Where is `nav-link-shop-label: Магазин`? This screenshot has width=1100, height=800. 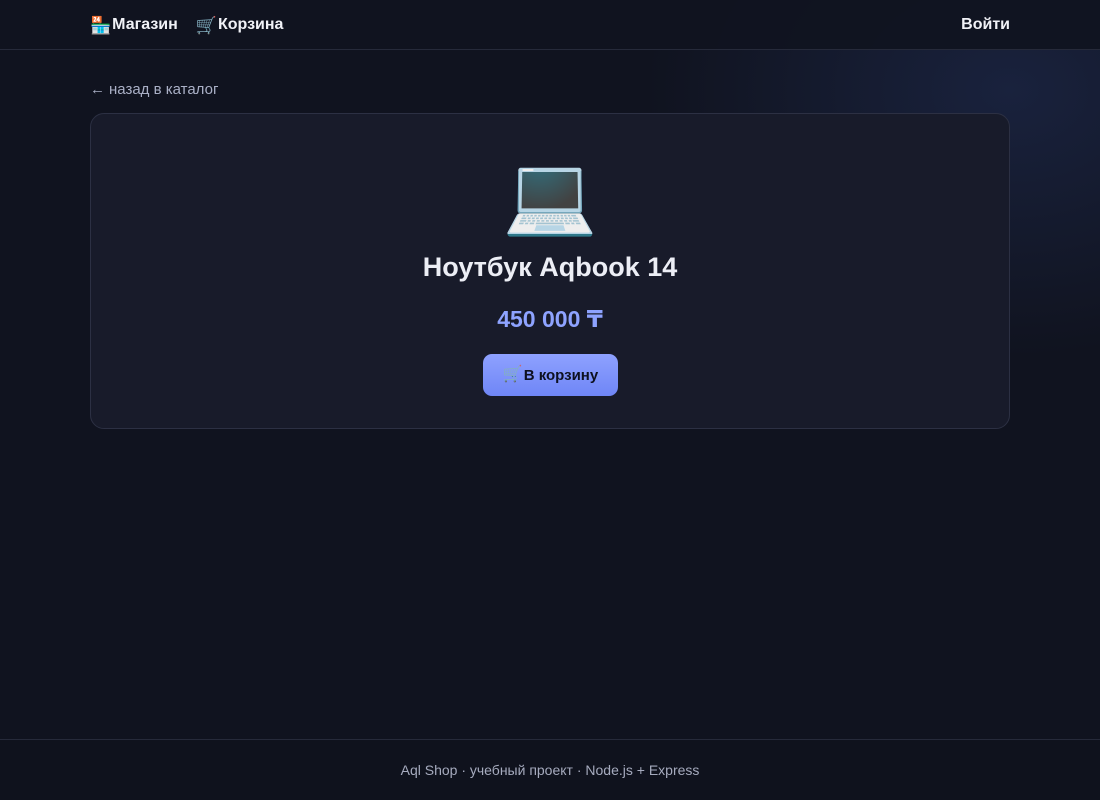 nav-link-shop-label: Магазин is located at coordinates (145, 24).